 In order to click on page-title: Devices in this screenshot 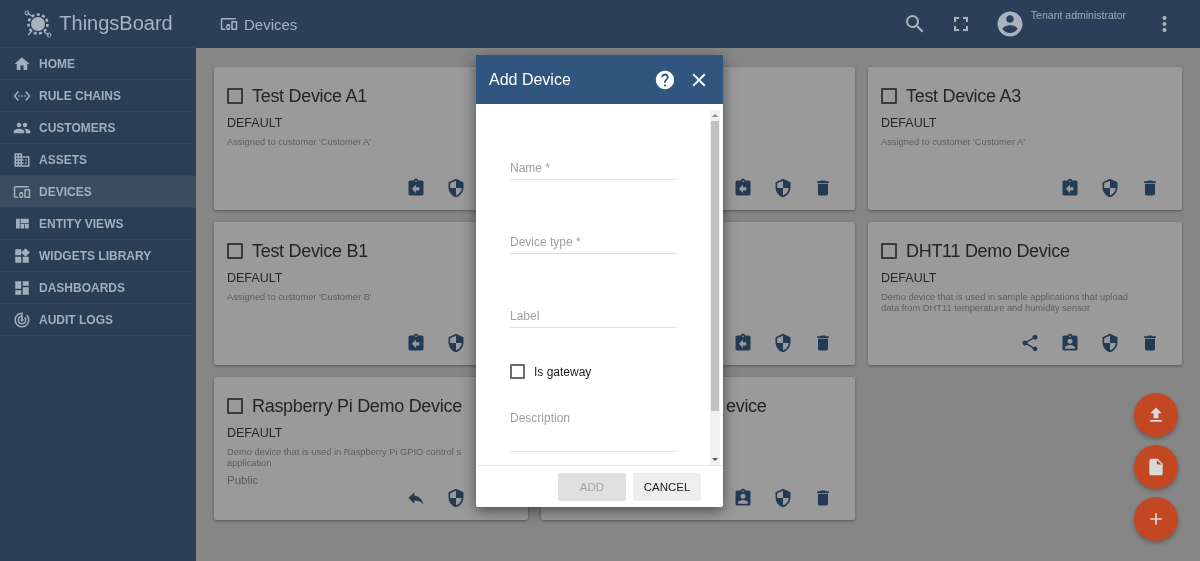, I will do `click(271, 24)`.